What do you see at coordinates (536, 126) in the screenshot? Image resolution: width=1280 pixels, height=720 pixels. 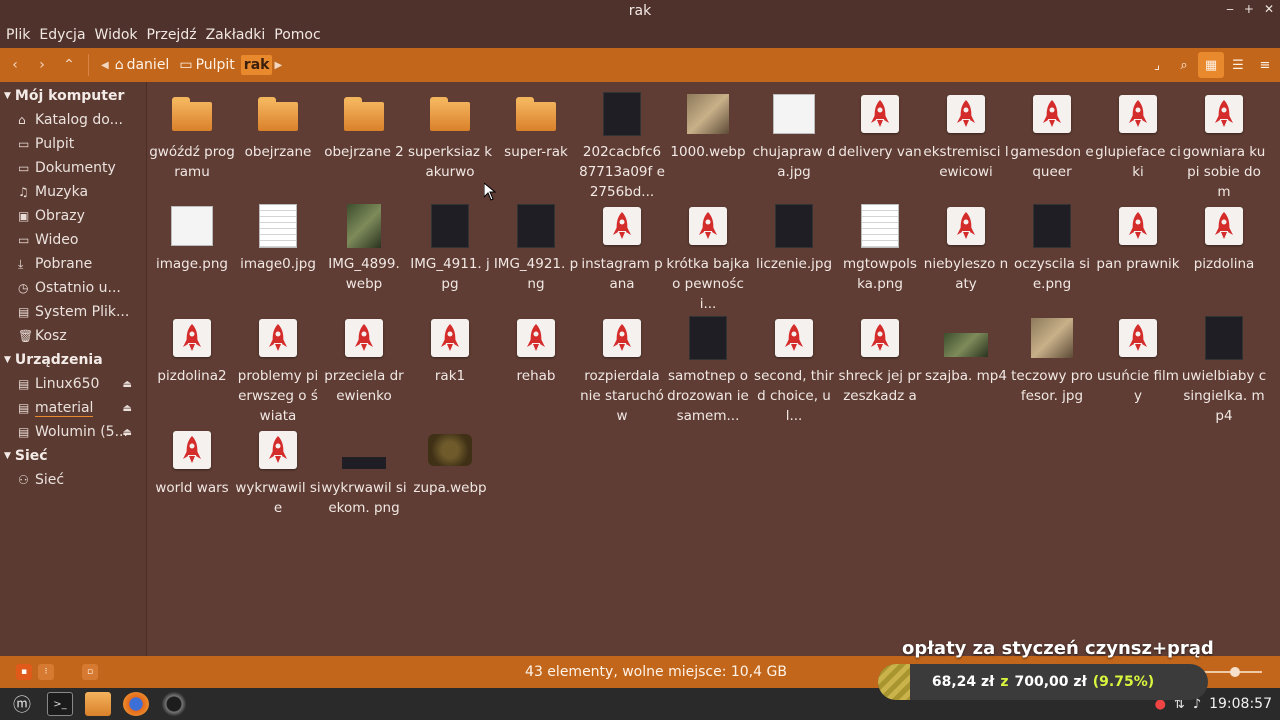 I see `folder-item: super-rak` at bounding box center [536, 126].